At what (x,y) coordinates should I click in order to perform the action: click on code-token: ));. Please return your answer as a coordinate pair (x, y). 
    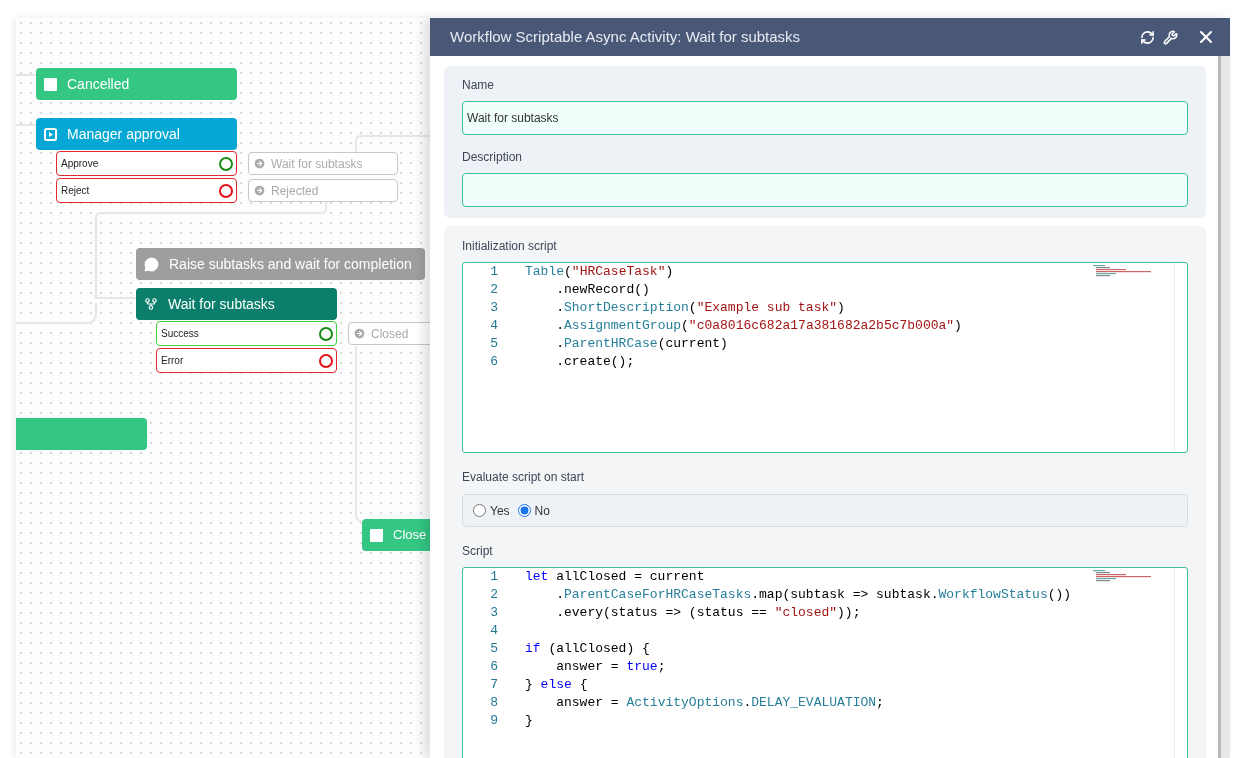
    Looking at the image, I should click on (849, 612).